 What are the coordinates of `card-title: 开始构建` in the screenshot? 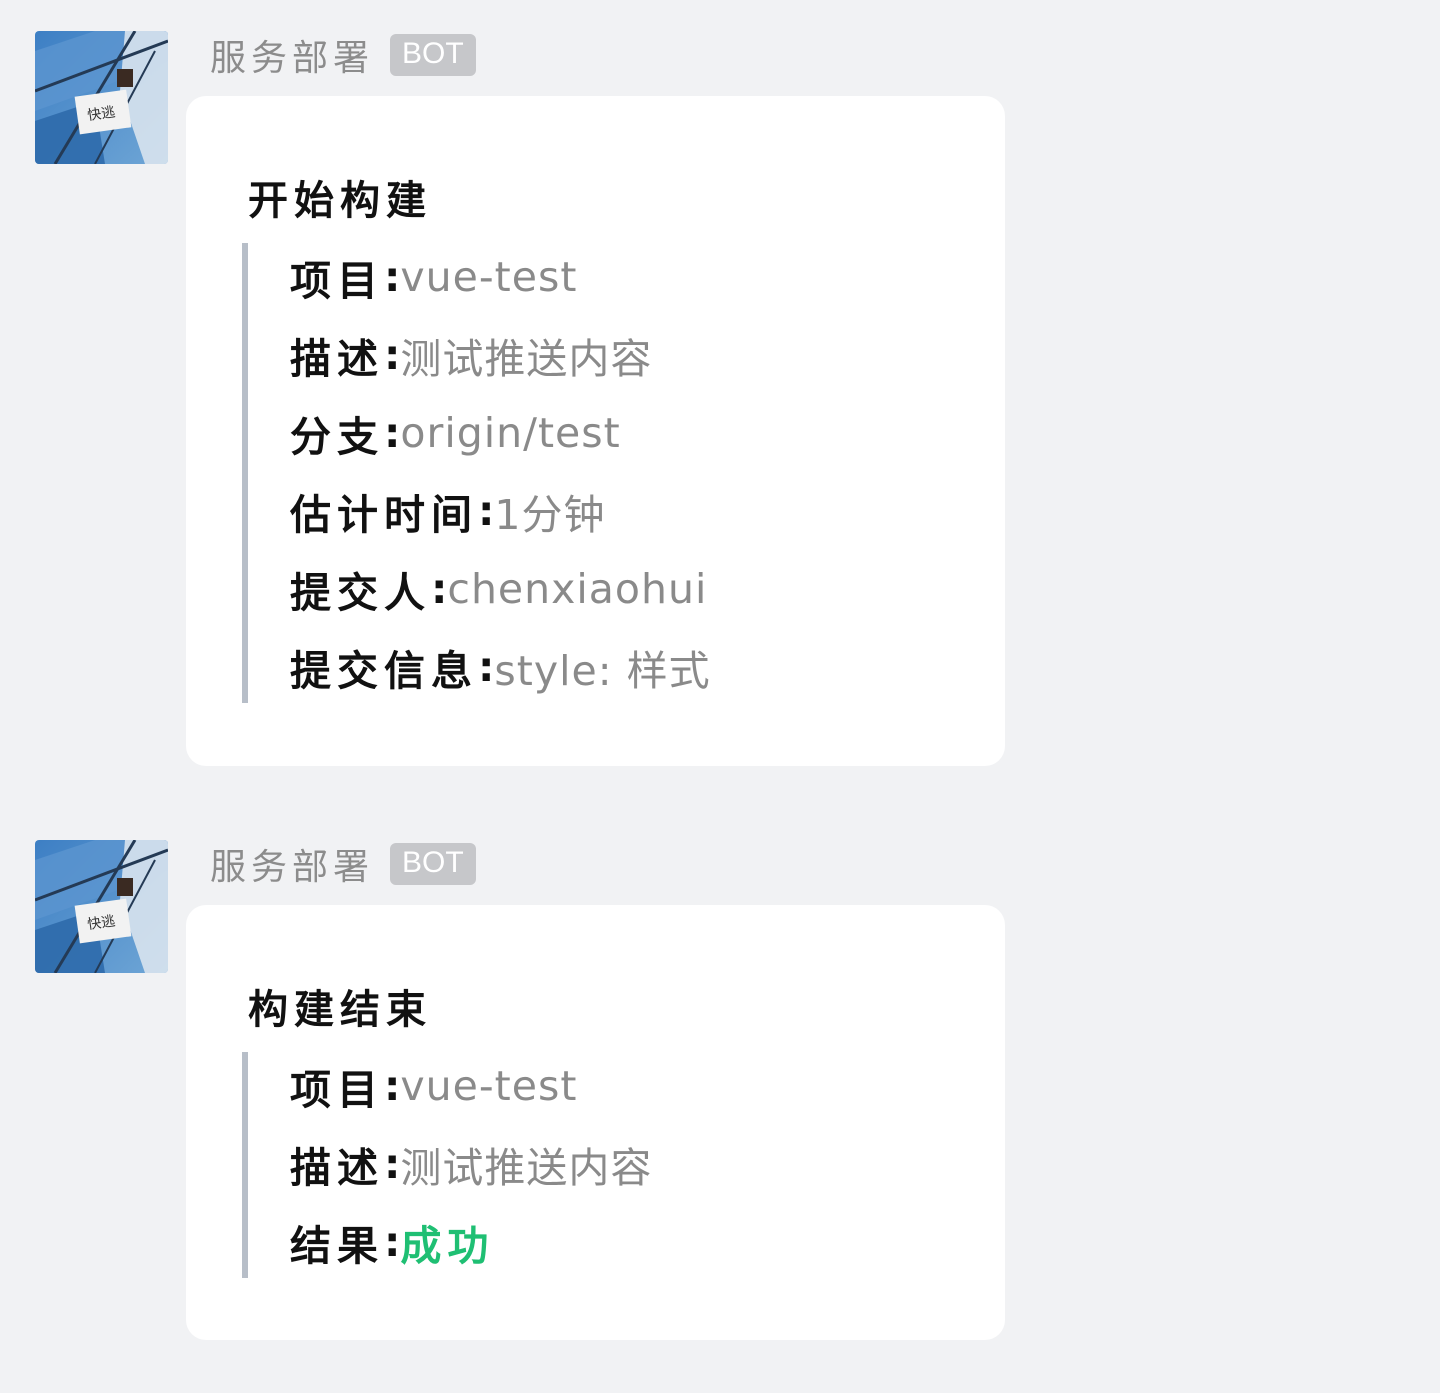 It's located at (340, 200).